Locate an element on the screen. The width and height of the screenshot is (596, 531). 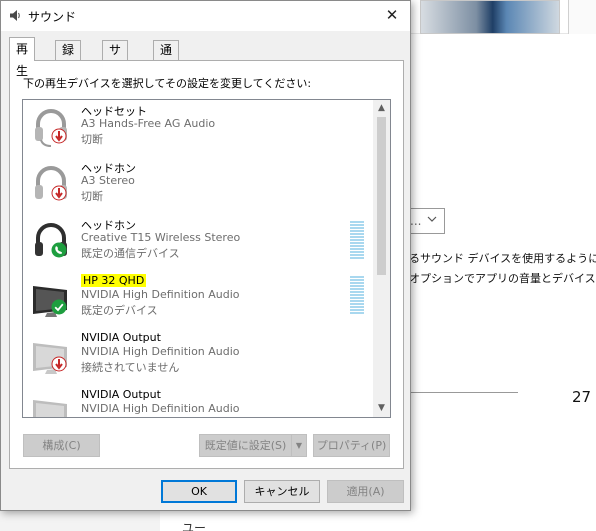
volume-slider-track is located at coordinates (464, 392).